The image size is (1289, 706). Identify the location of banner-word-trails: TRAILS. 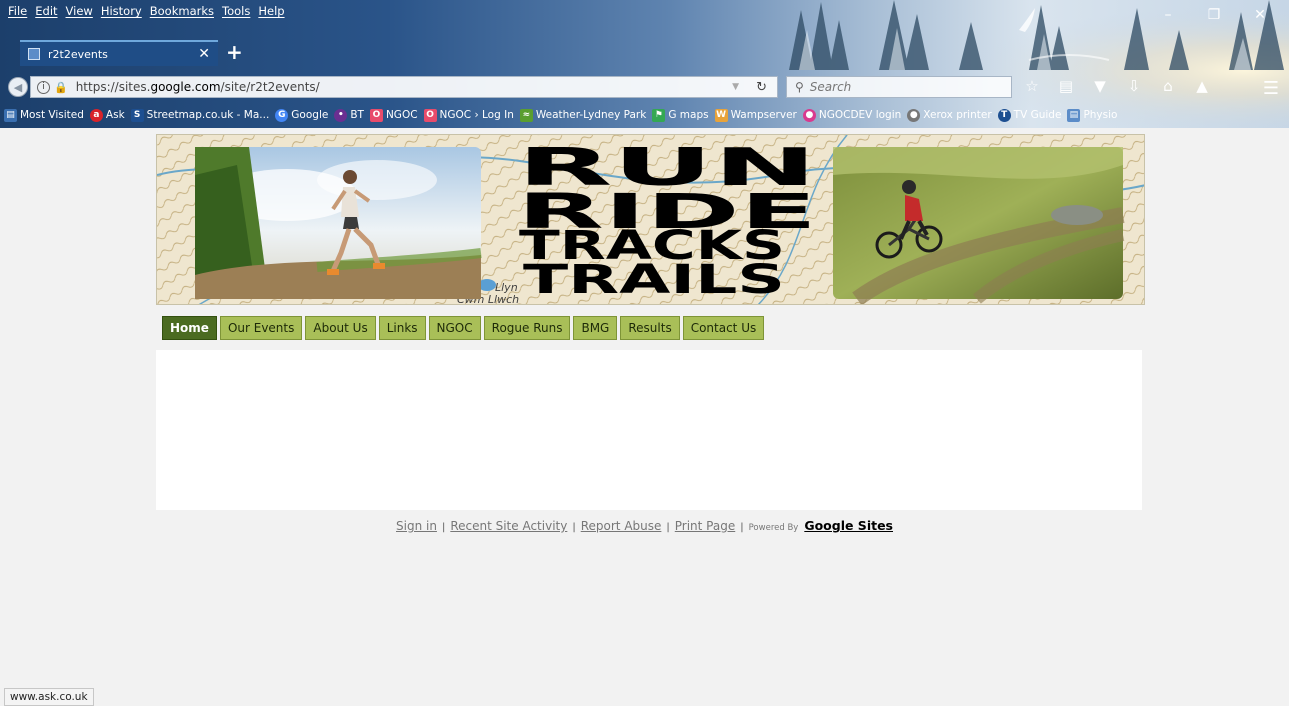
(654, 280).